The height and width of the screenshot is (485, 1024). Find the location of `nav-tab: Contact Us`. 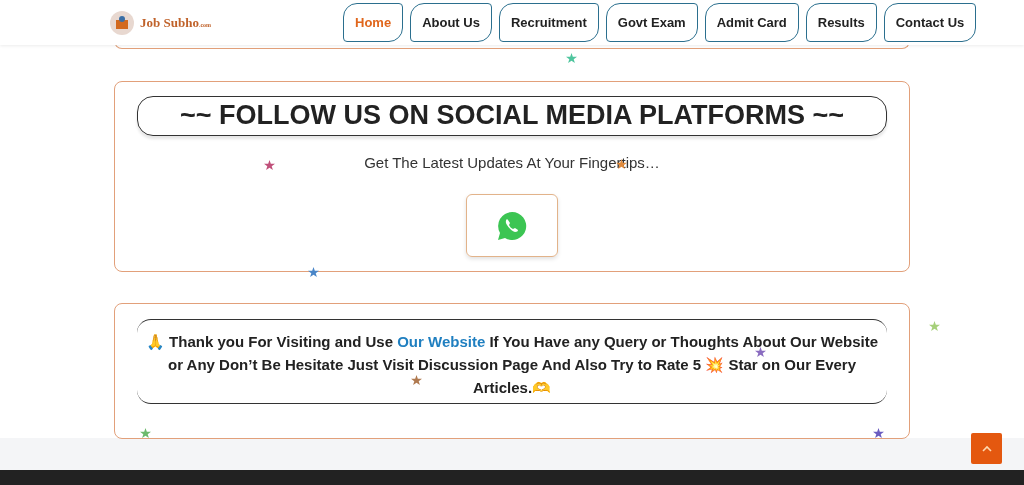

nav-tab: Contact Us is located at coordinates (930, 22).